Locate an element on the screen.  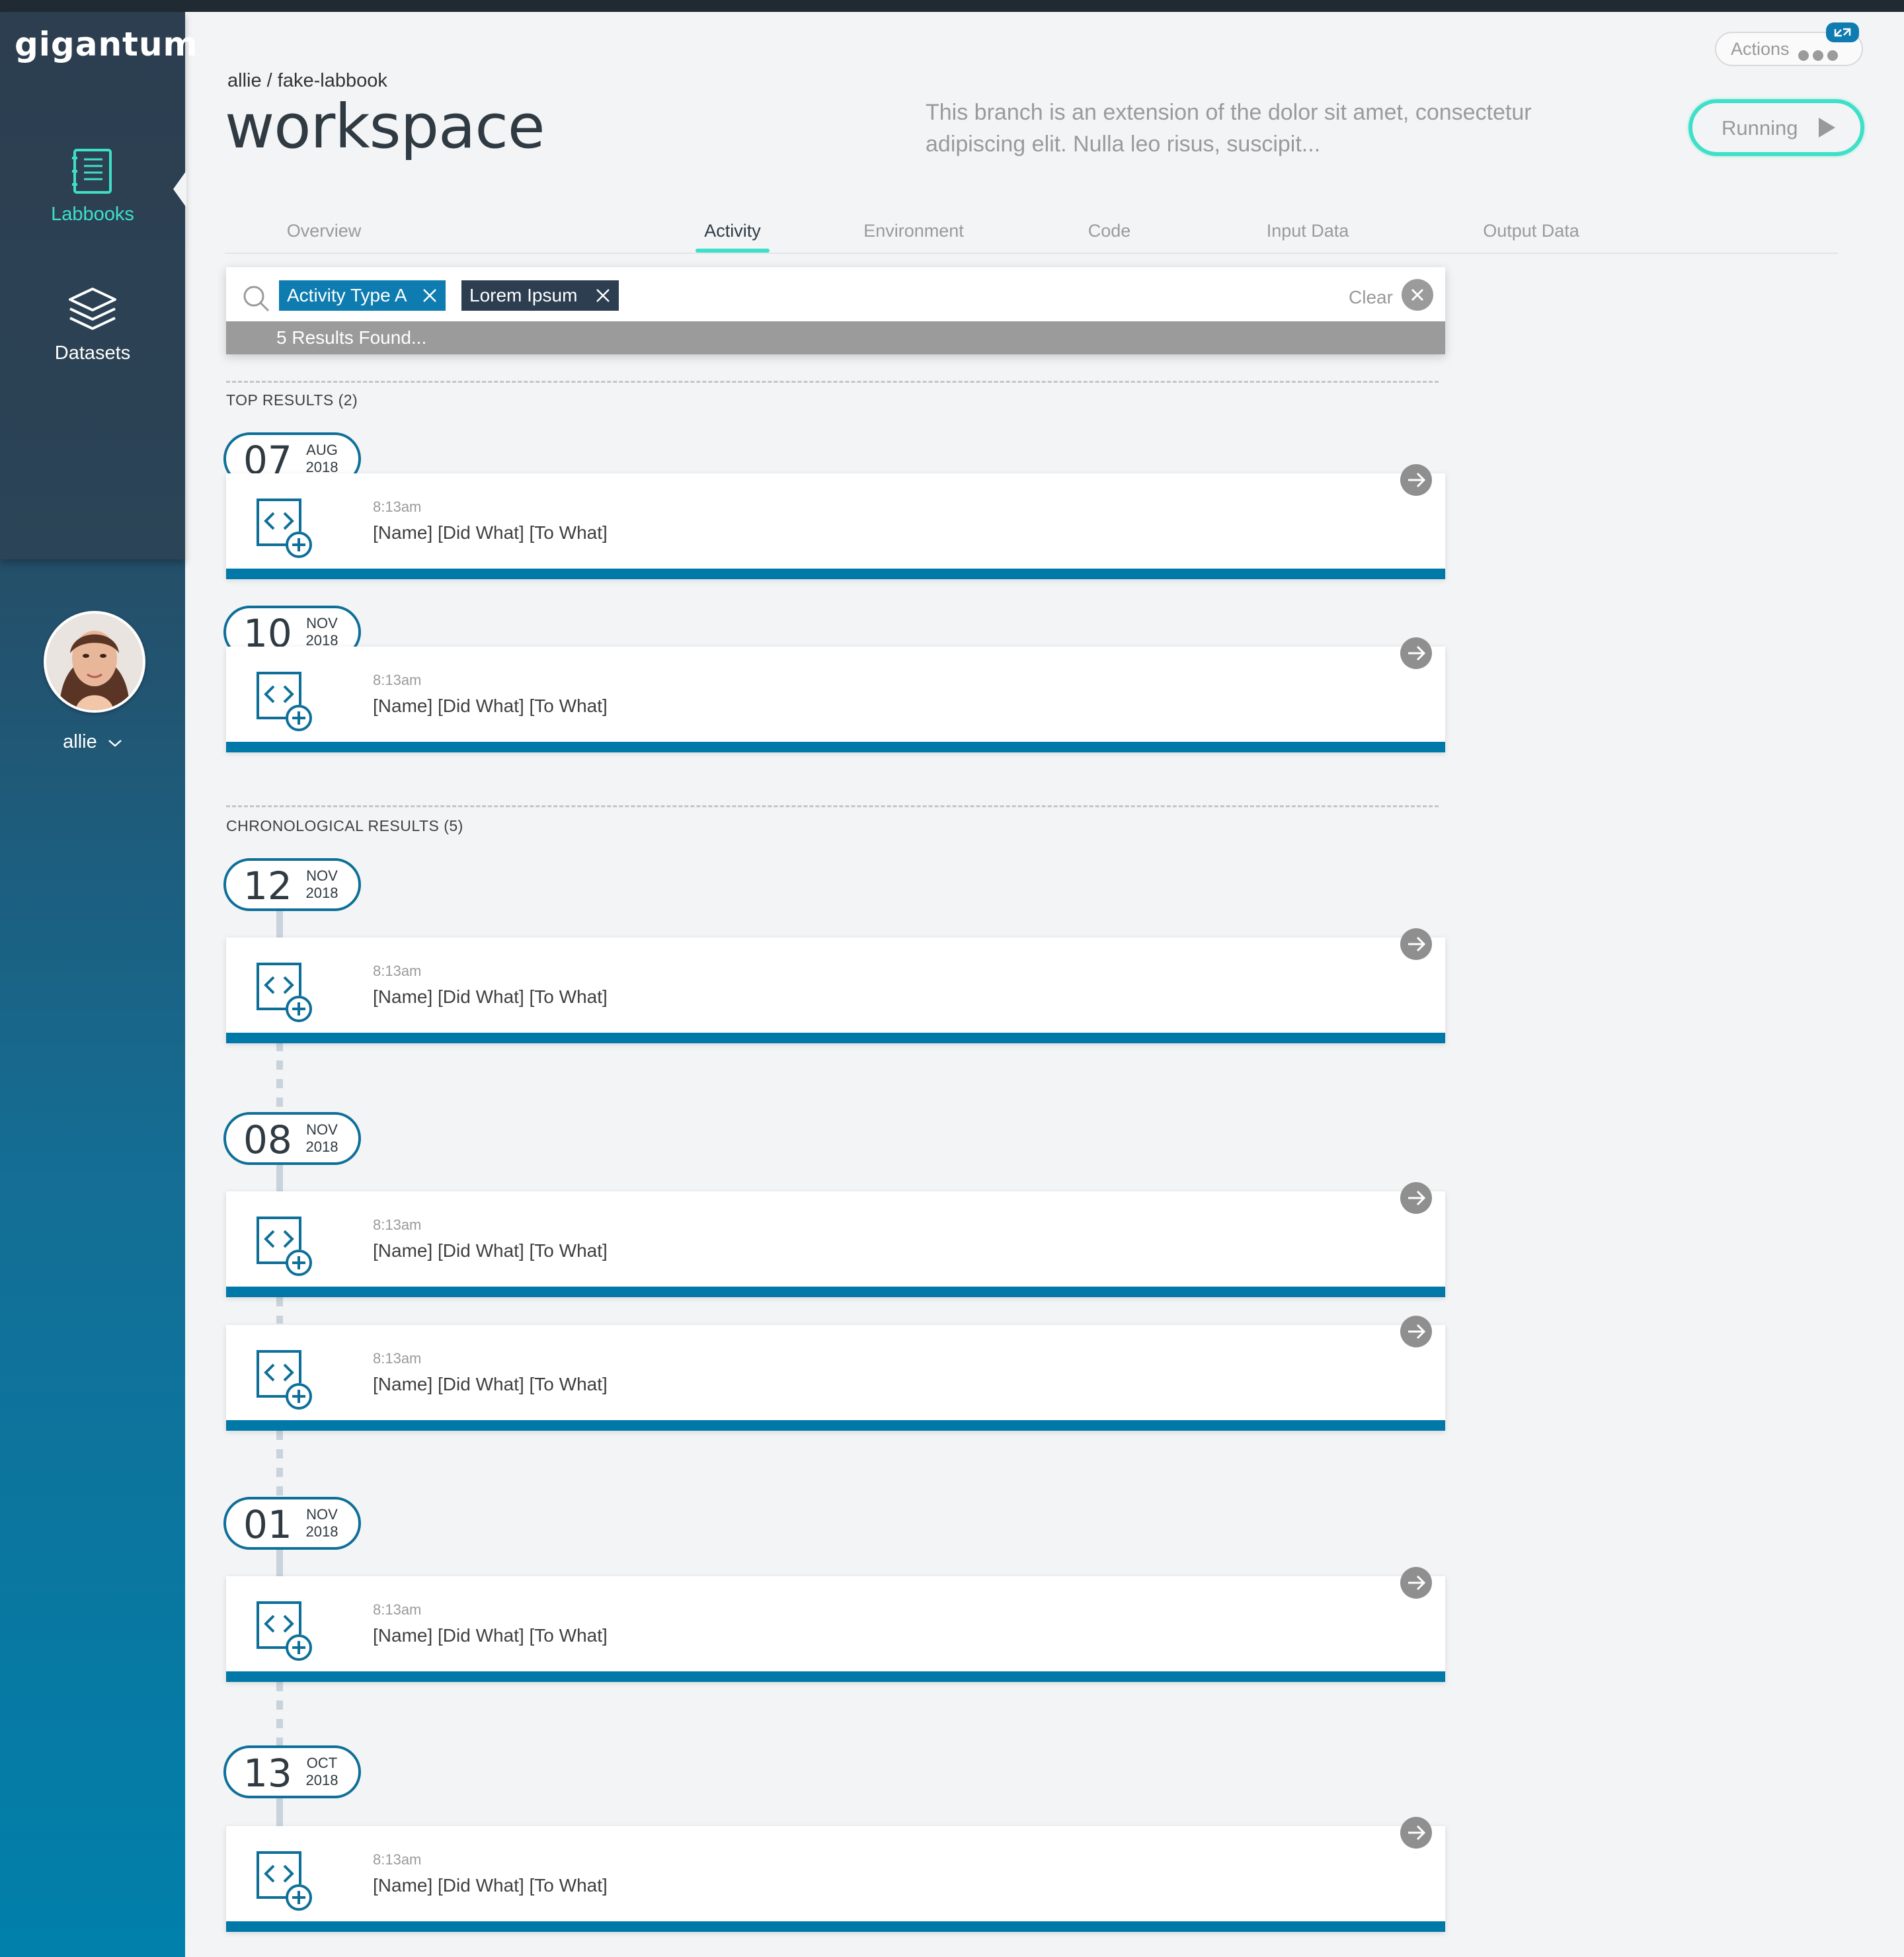
window-top-bar is located at coordinates (952, 6).